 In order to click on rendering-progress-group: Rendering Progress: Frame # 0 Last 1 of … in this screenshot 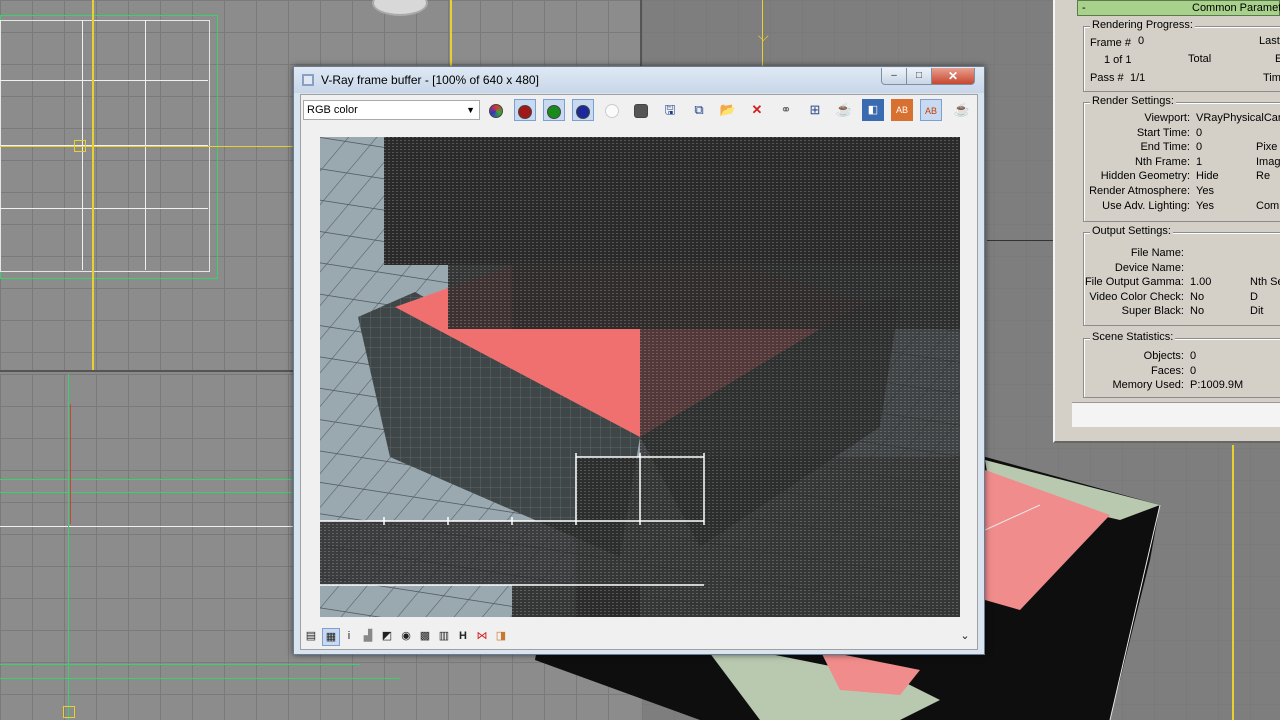, I will do `click(1181, 55)`.